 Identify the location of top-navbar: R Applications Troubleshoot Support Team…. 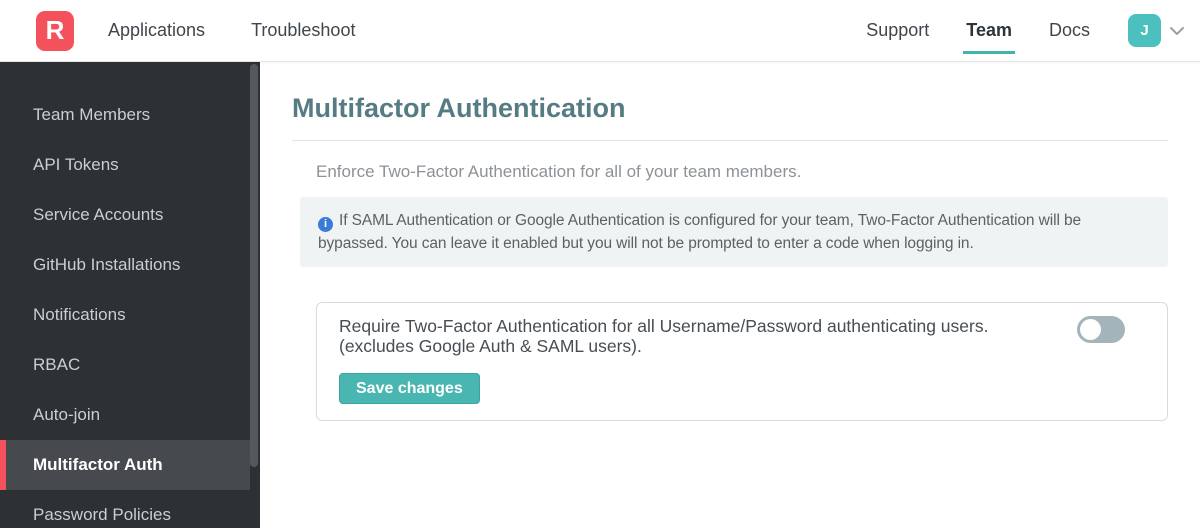
(600, 31).